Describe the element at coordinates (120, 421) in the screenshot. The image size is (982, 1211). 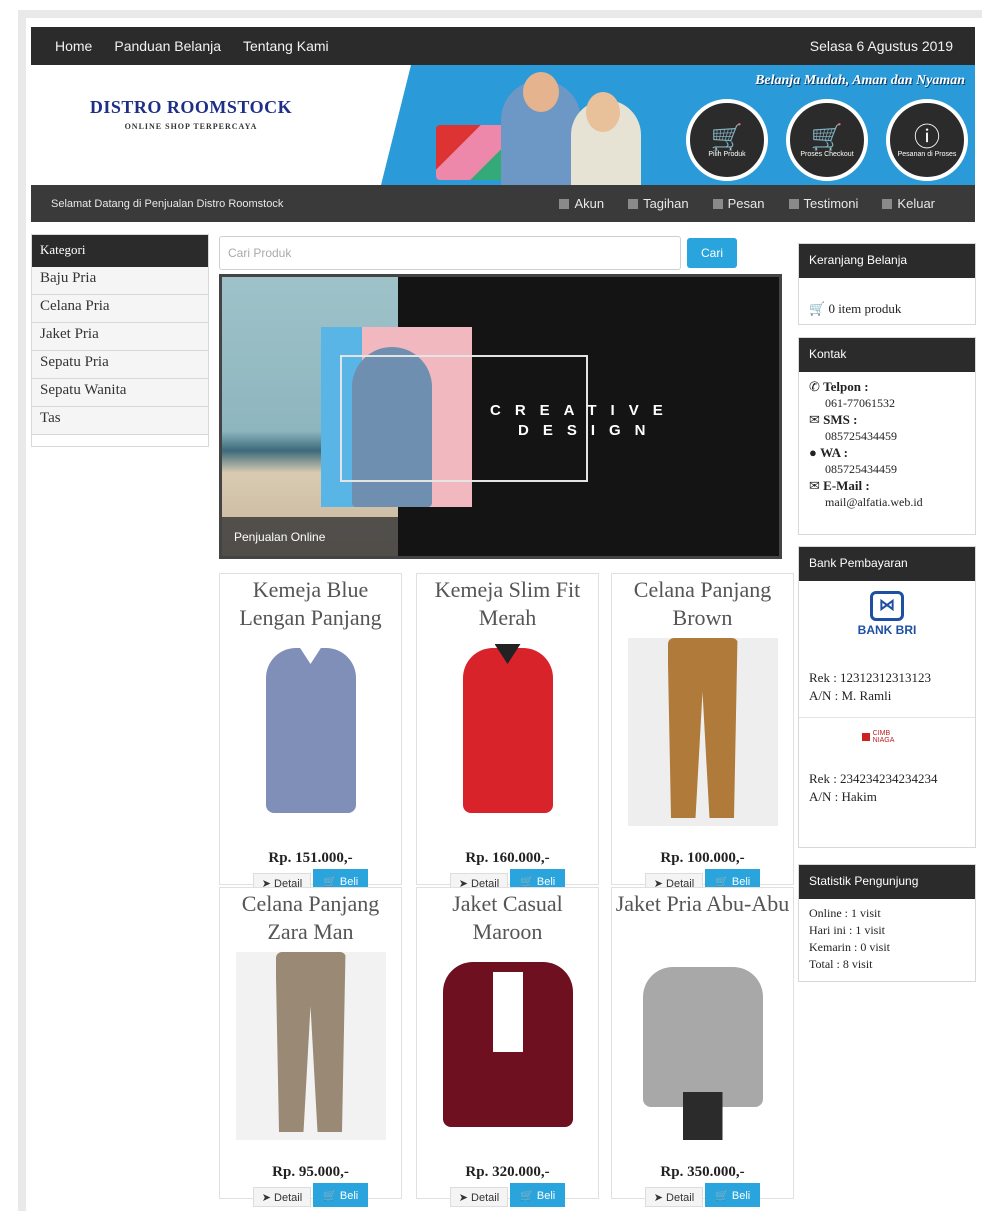
I see `category-item-tas: Tas` at that location.